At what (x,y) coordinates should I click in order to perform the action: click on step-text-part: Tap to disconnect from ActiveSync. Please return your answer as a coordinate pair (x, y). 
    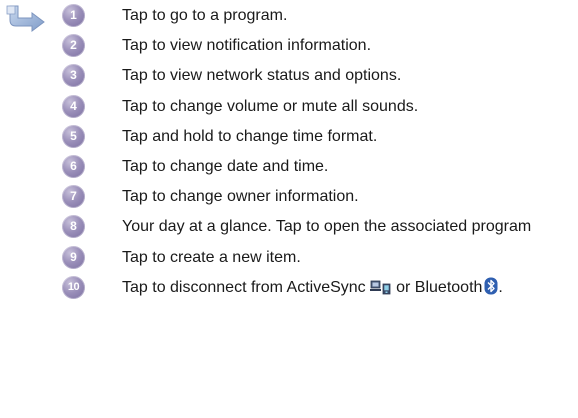
    Looking at the image, I should click on (244, 287).